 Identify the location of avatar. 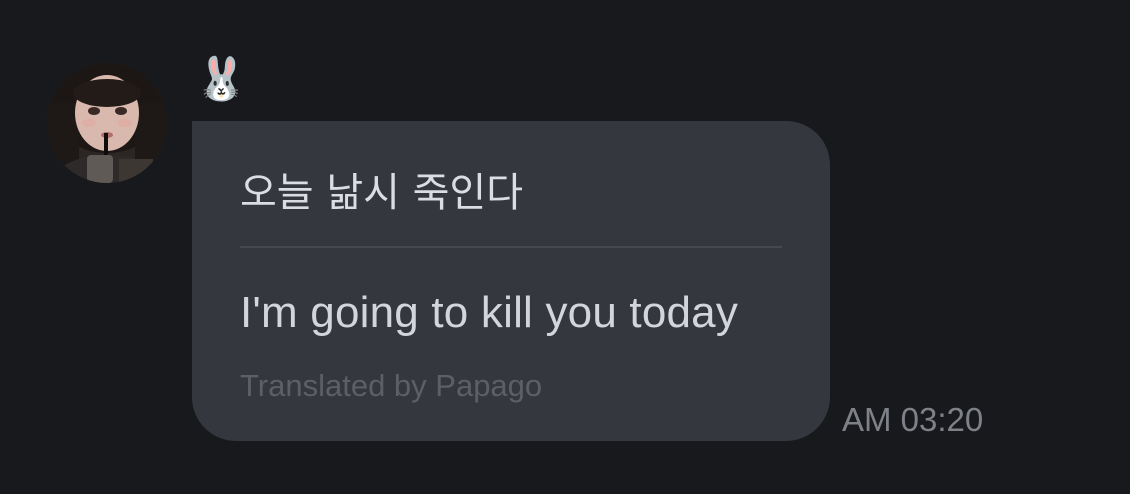
(107, 123).